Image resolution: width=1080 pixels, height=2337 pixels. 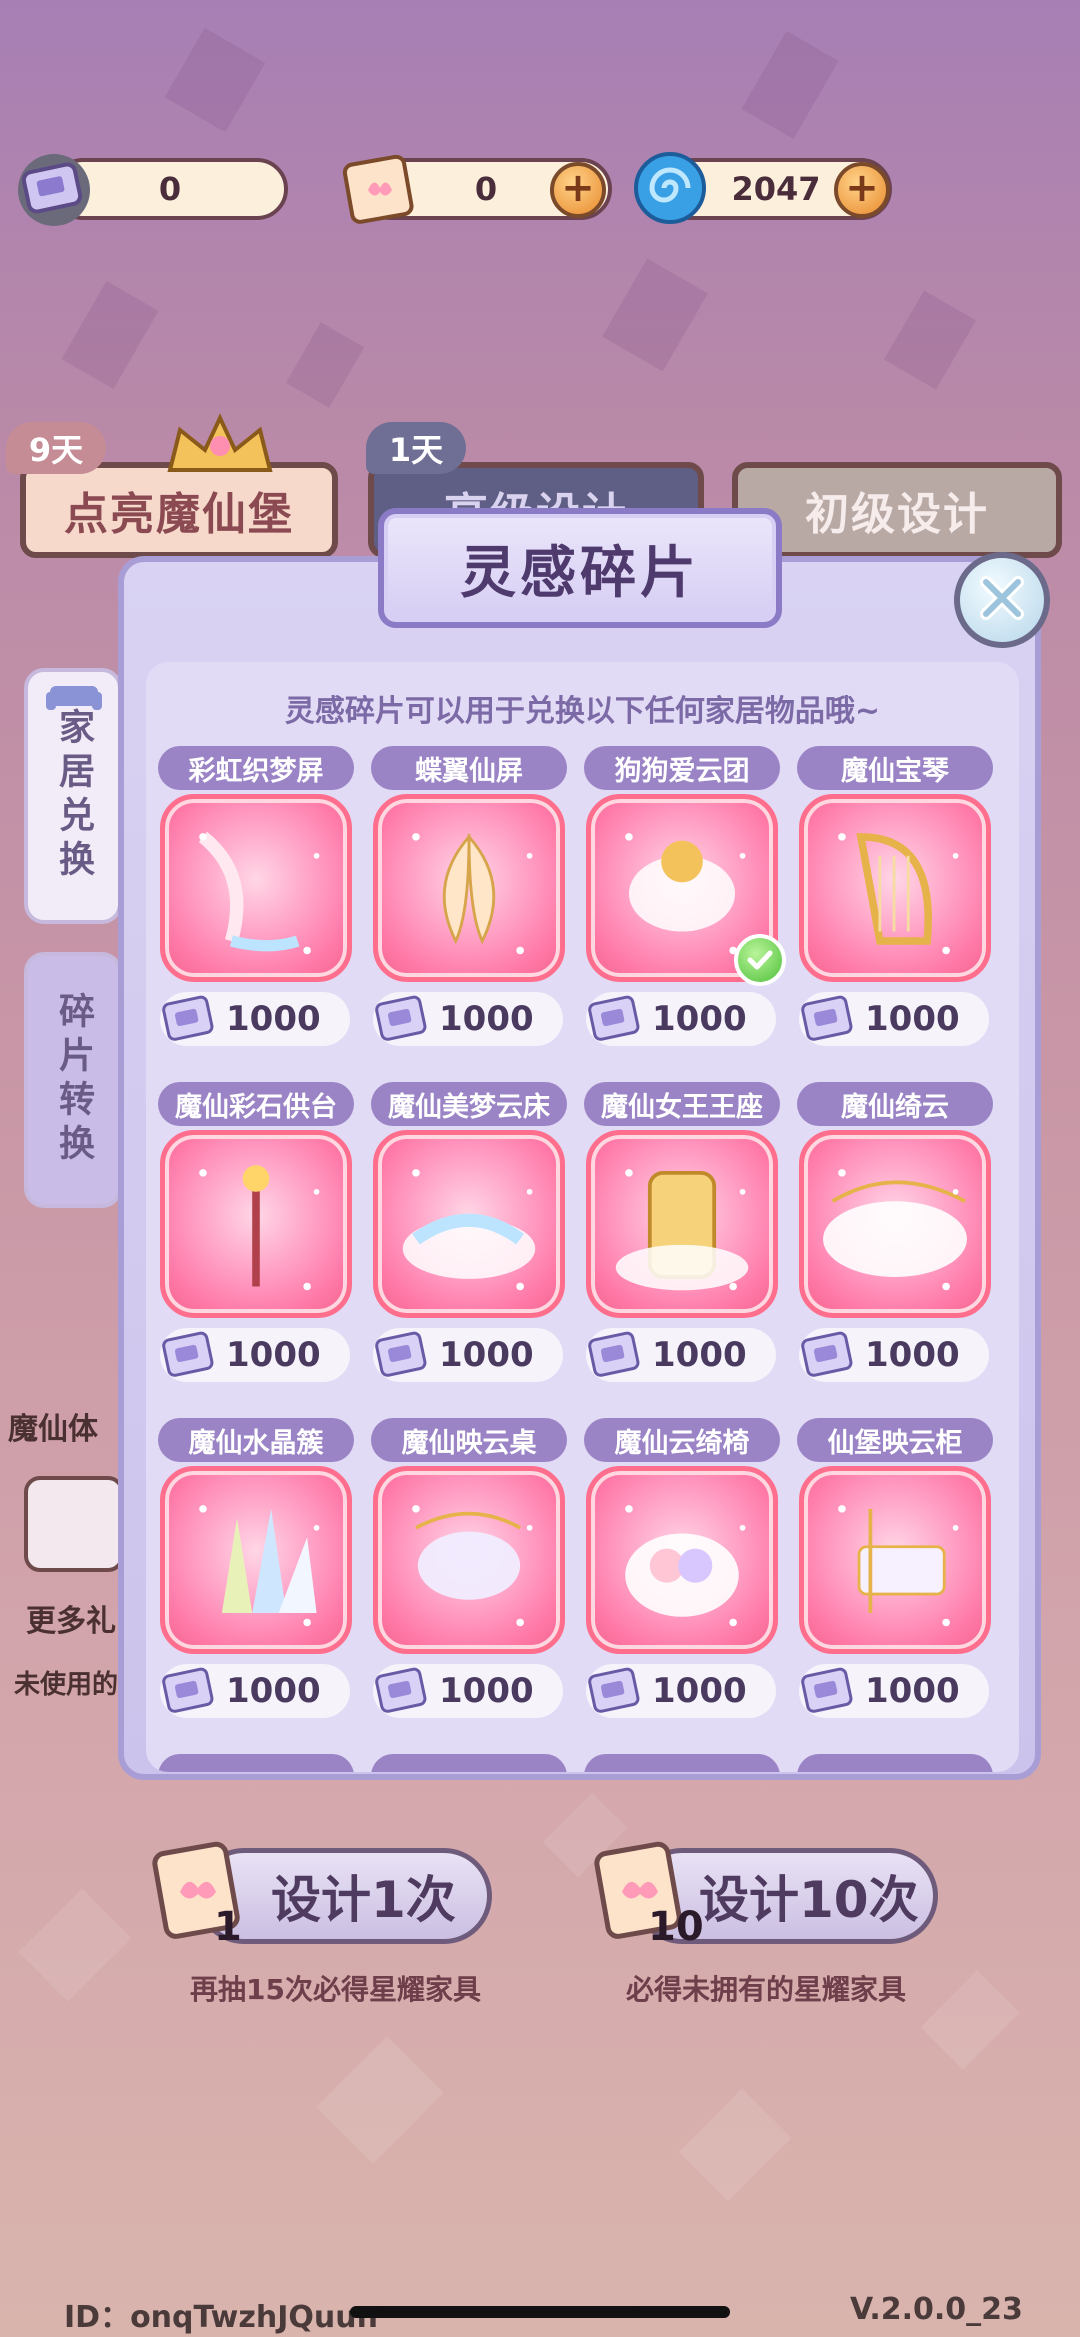 I want to click on item-name: 魔仙绮云, so click(x=895, y=1104).